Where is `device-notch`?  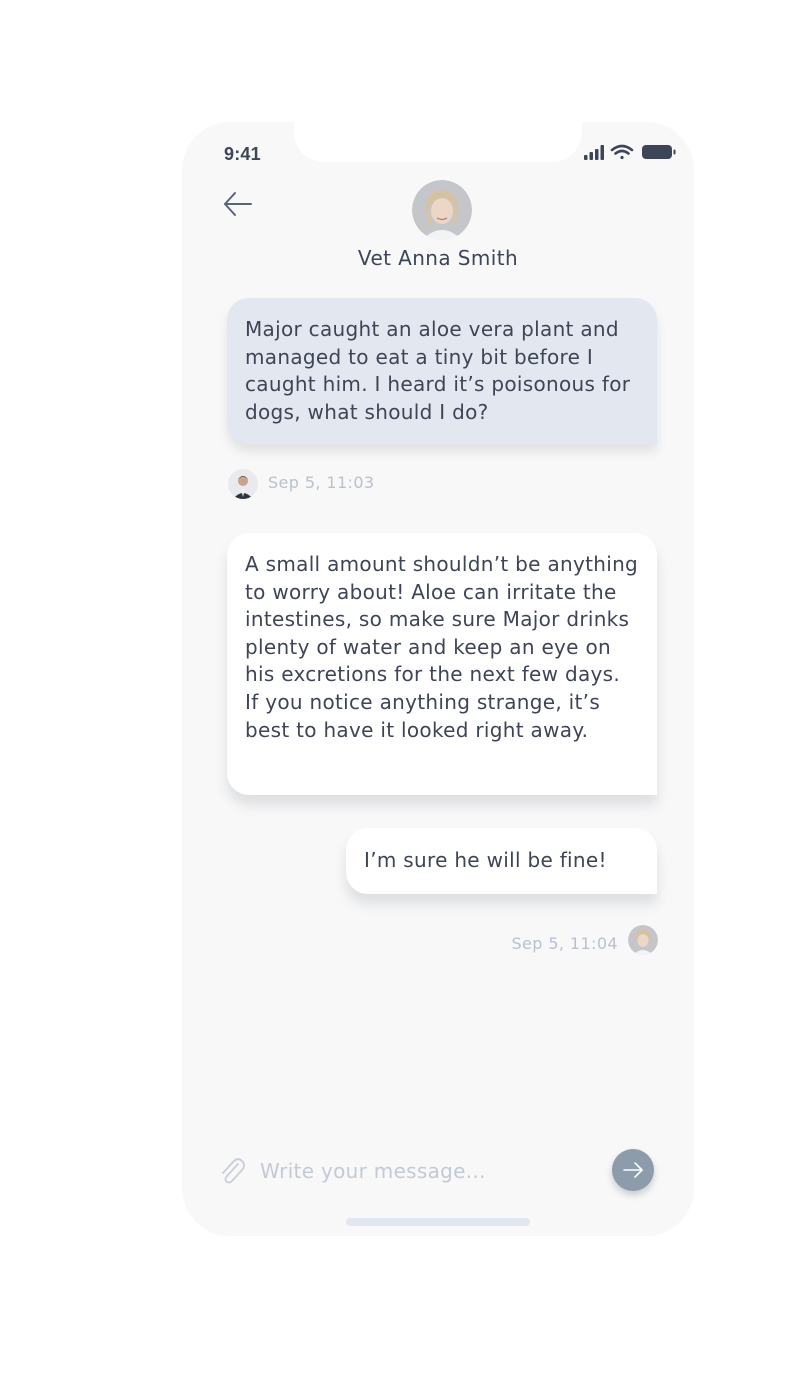
device-notch is located at coordinates (438, 142).